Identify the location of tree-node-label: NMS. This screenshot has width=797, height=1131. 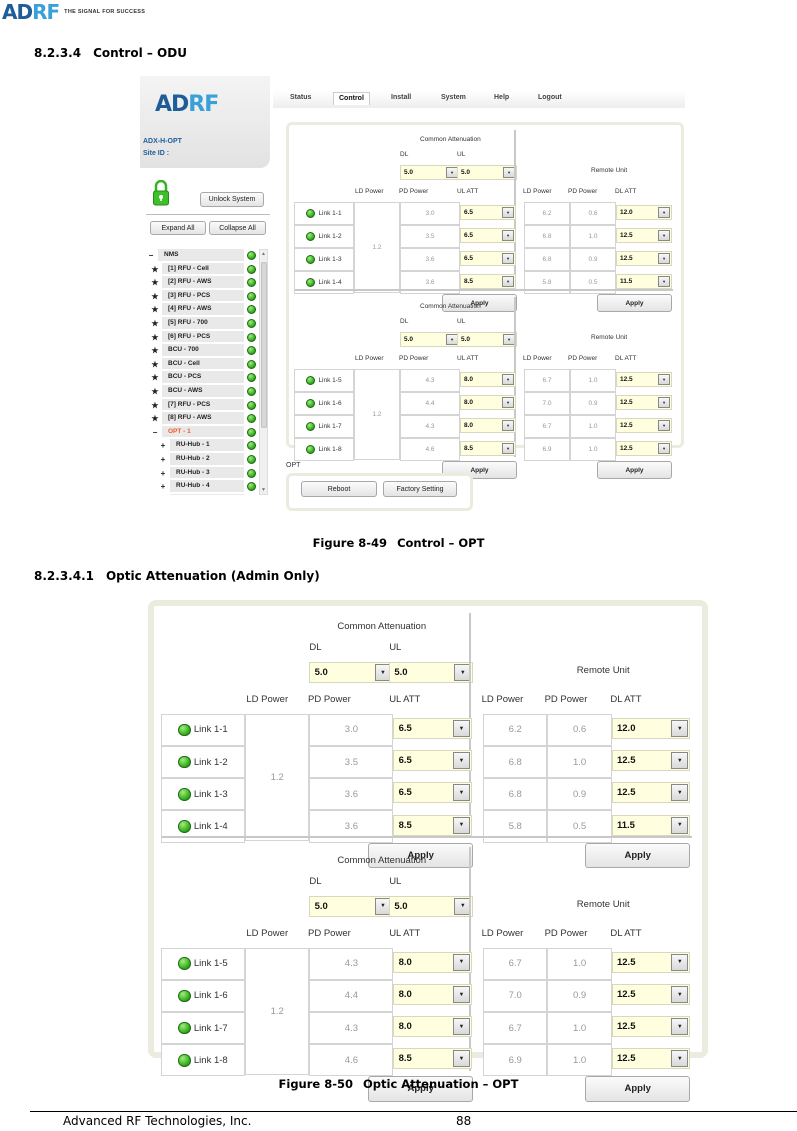
(201, 255).